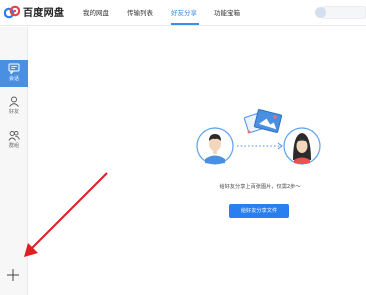 Image resolution: width=366 pixels, height=295 pixels. What do you see at coordinates (96, 12) in the screenshot?
I see `nav-my-disk: 我的网盘` at bounding box center [96, 12].